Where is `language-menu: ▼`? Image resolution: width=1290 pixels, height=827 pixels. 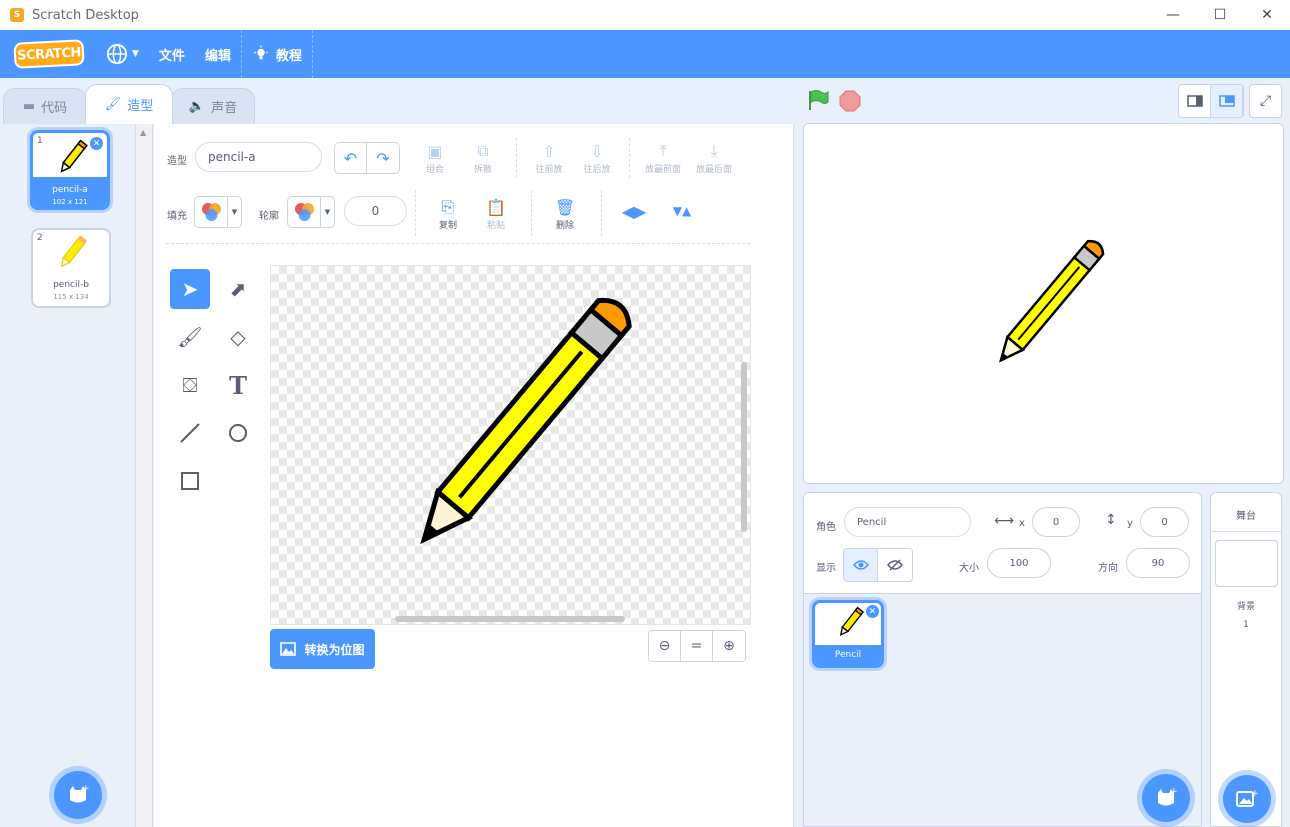 language-menu: ▼ is located at coordinates (122, 54).